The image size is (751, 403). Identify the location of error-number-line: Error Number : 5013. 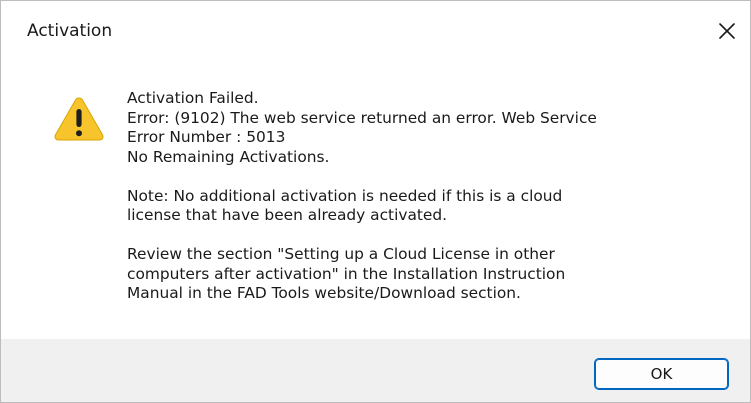
(206, 137).